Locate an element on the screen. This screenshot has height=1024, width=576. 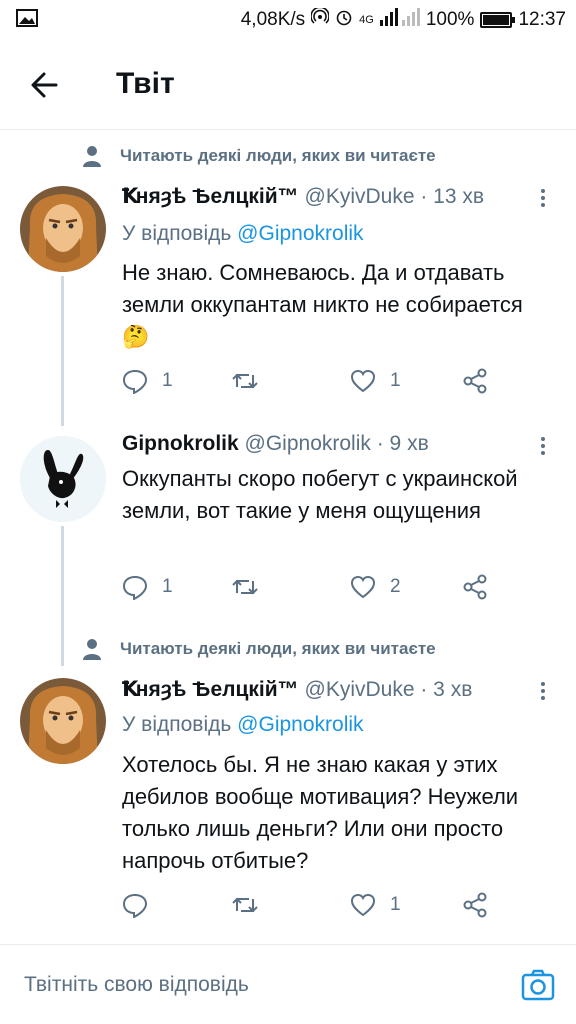
tweet-header: Gipnokrolik @Gipnokrolik · 9 хв is located at coordinates (324, 444).